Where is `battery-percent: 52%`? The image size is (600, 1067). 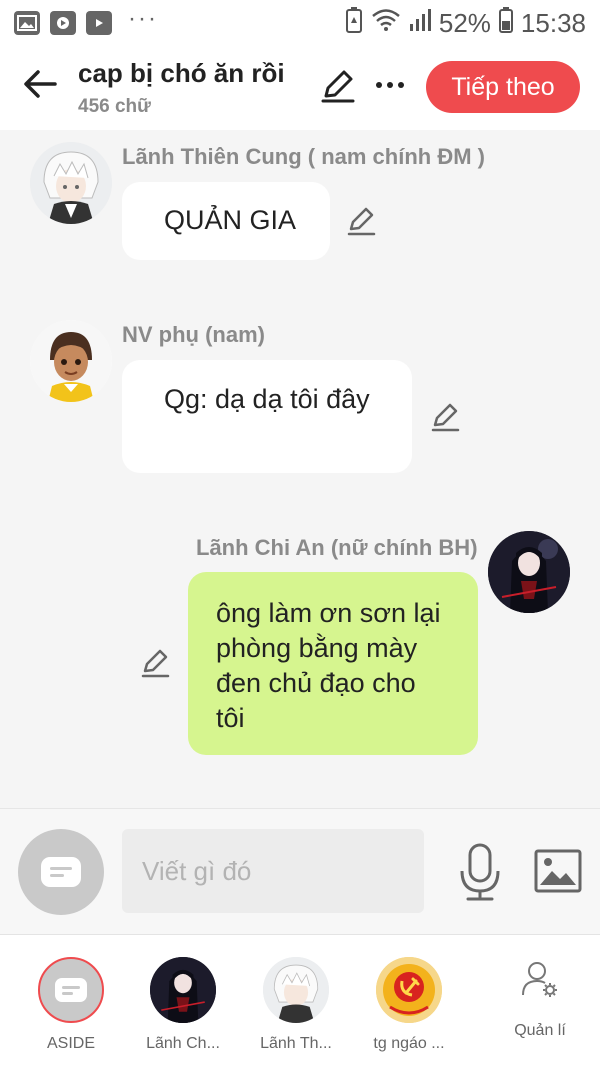 battery-percent: 52% is located at coordinates (464, 22).